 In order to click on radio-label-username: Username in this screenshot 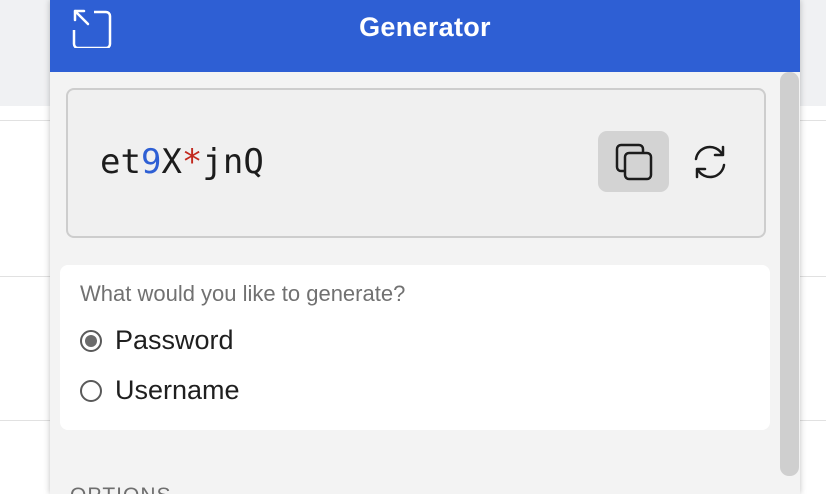, I will do `click(177, 390)`.